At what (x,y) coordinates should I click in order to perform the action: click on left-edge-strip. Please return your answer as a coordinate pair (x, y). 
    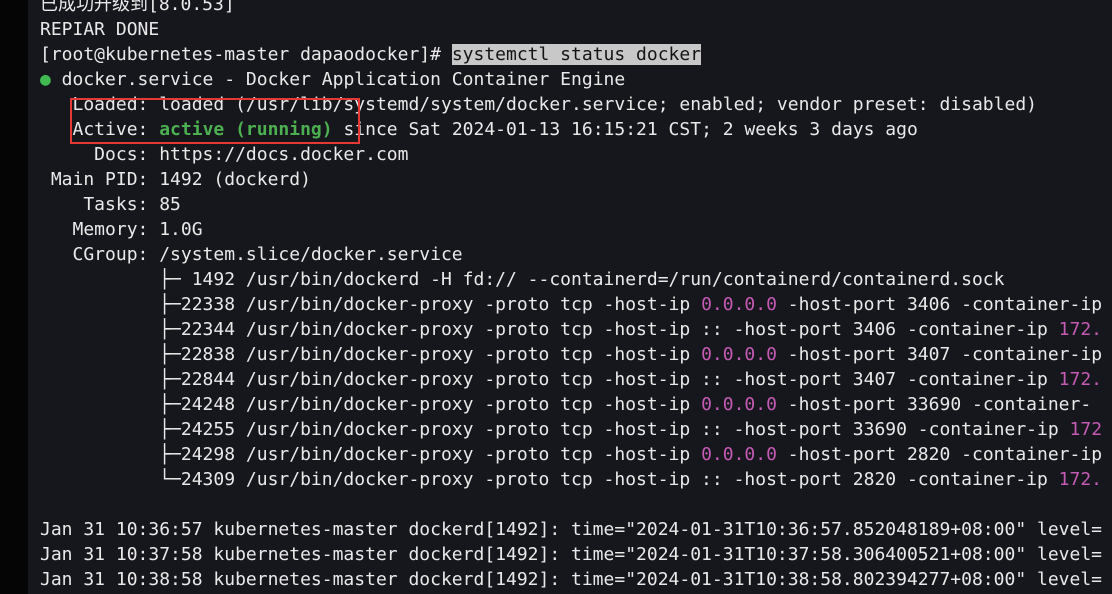
    Looking at the image, I should click on (14, 297).